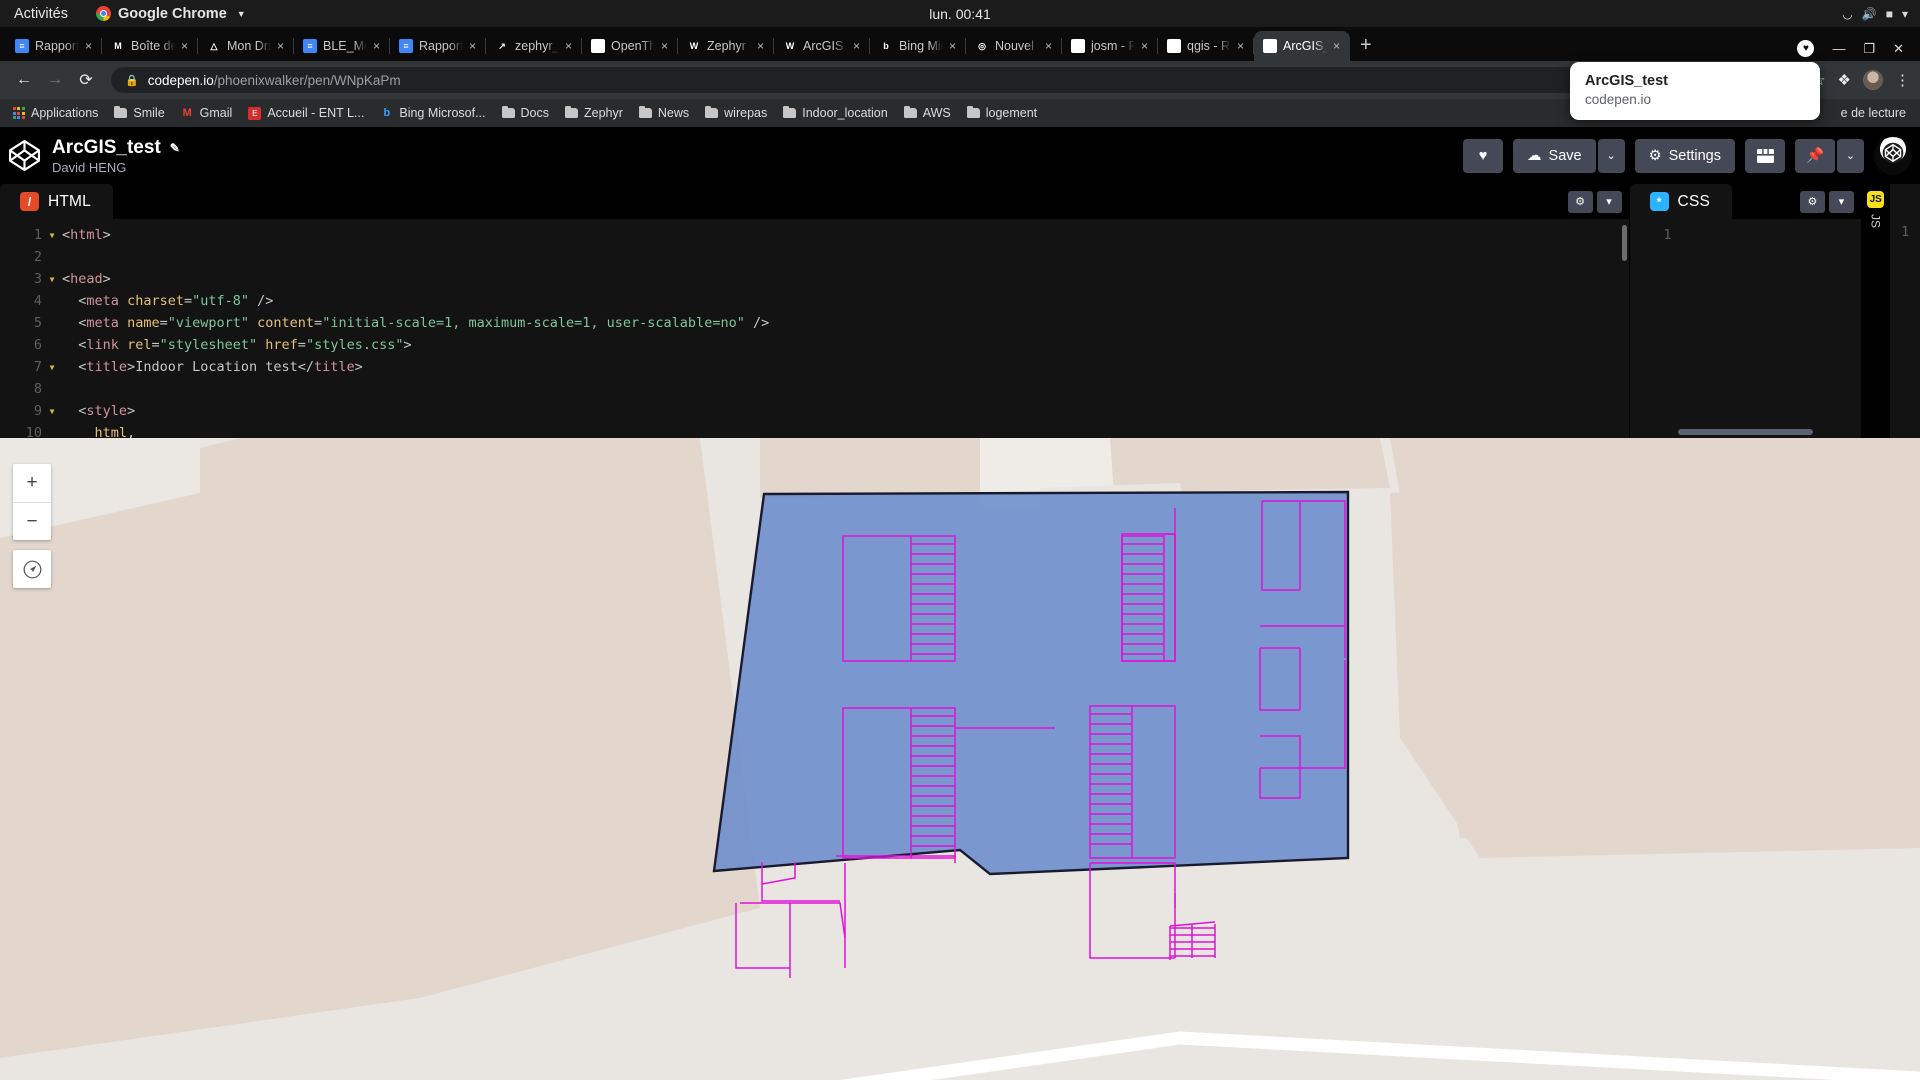 The image size is (1920, 1080). Describe the element at coordinates (1302, 46) in the screenshot. I see `browser-tab-13: ◈ ArcGIS_t ×` at that location.